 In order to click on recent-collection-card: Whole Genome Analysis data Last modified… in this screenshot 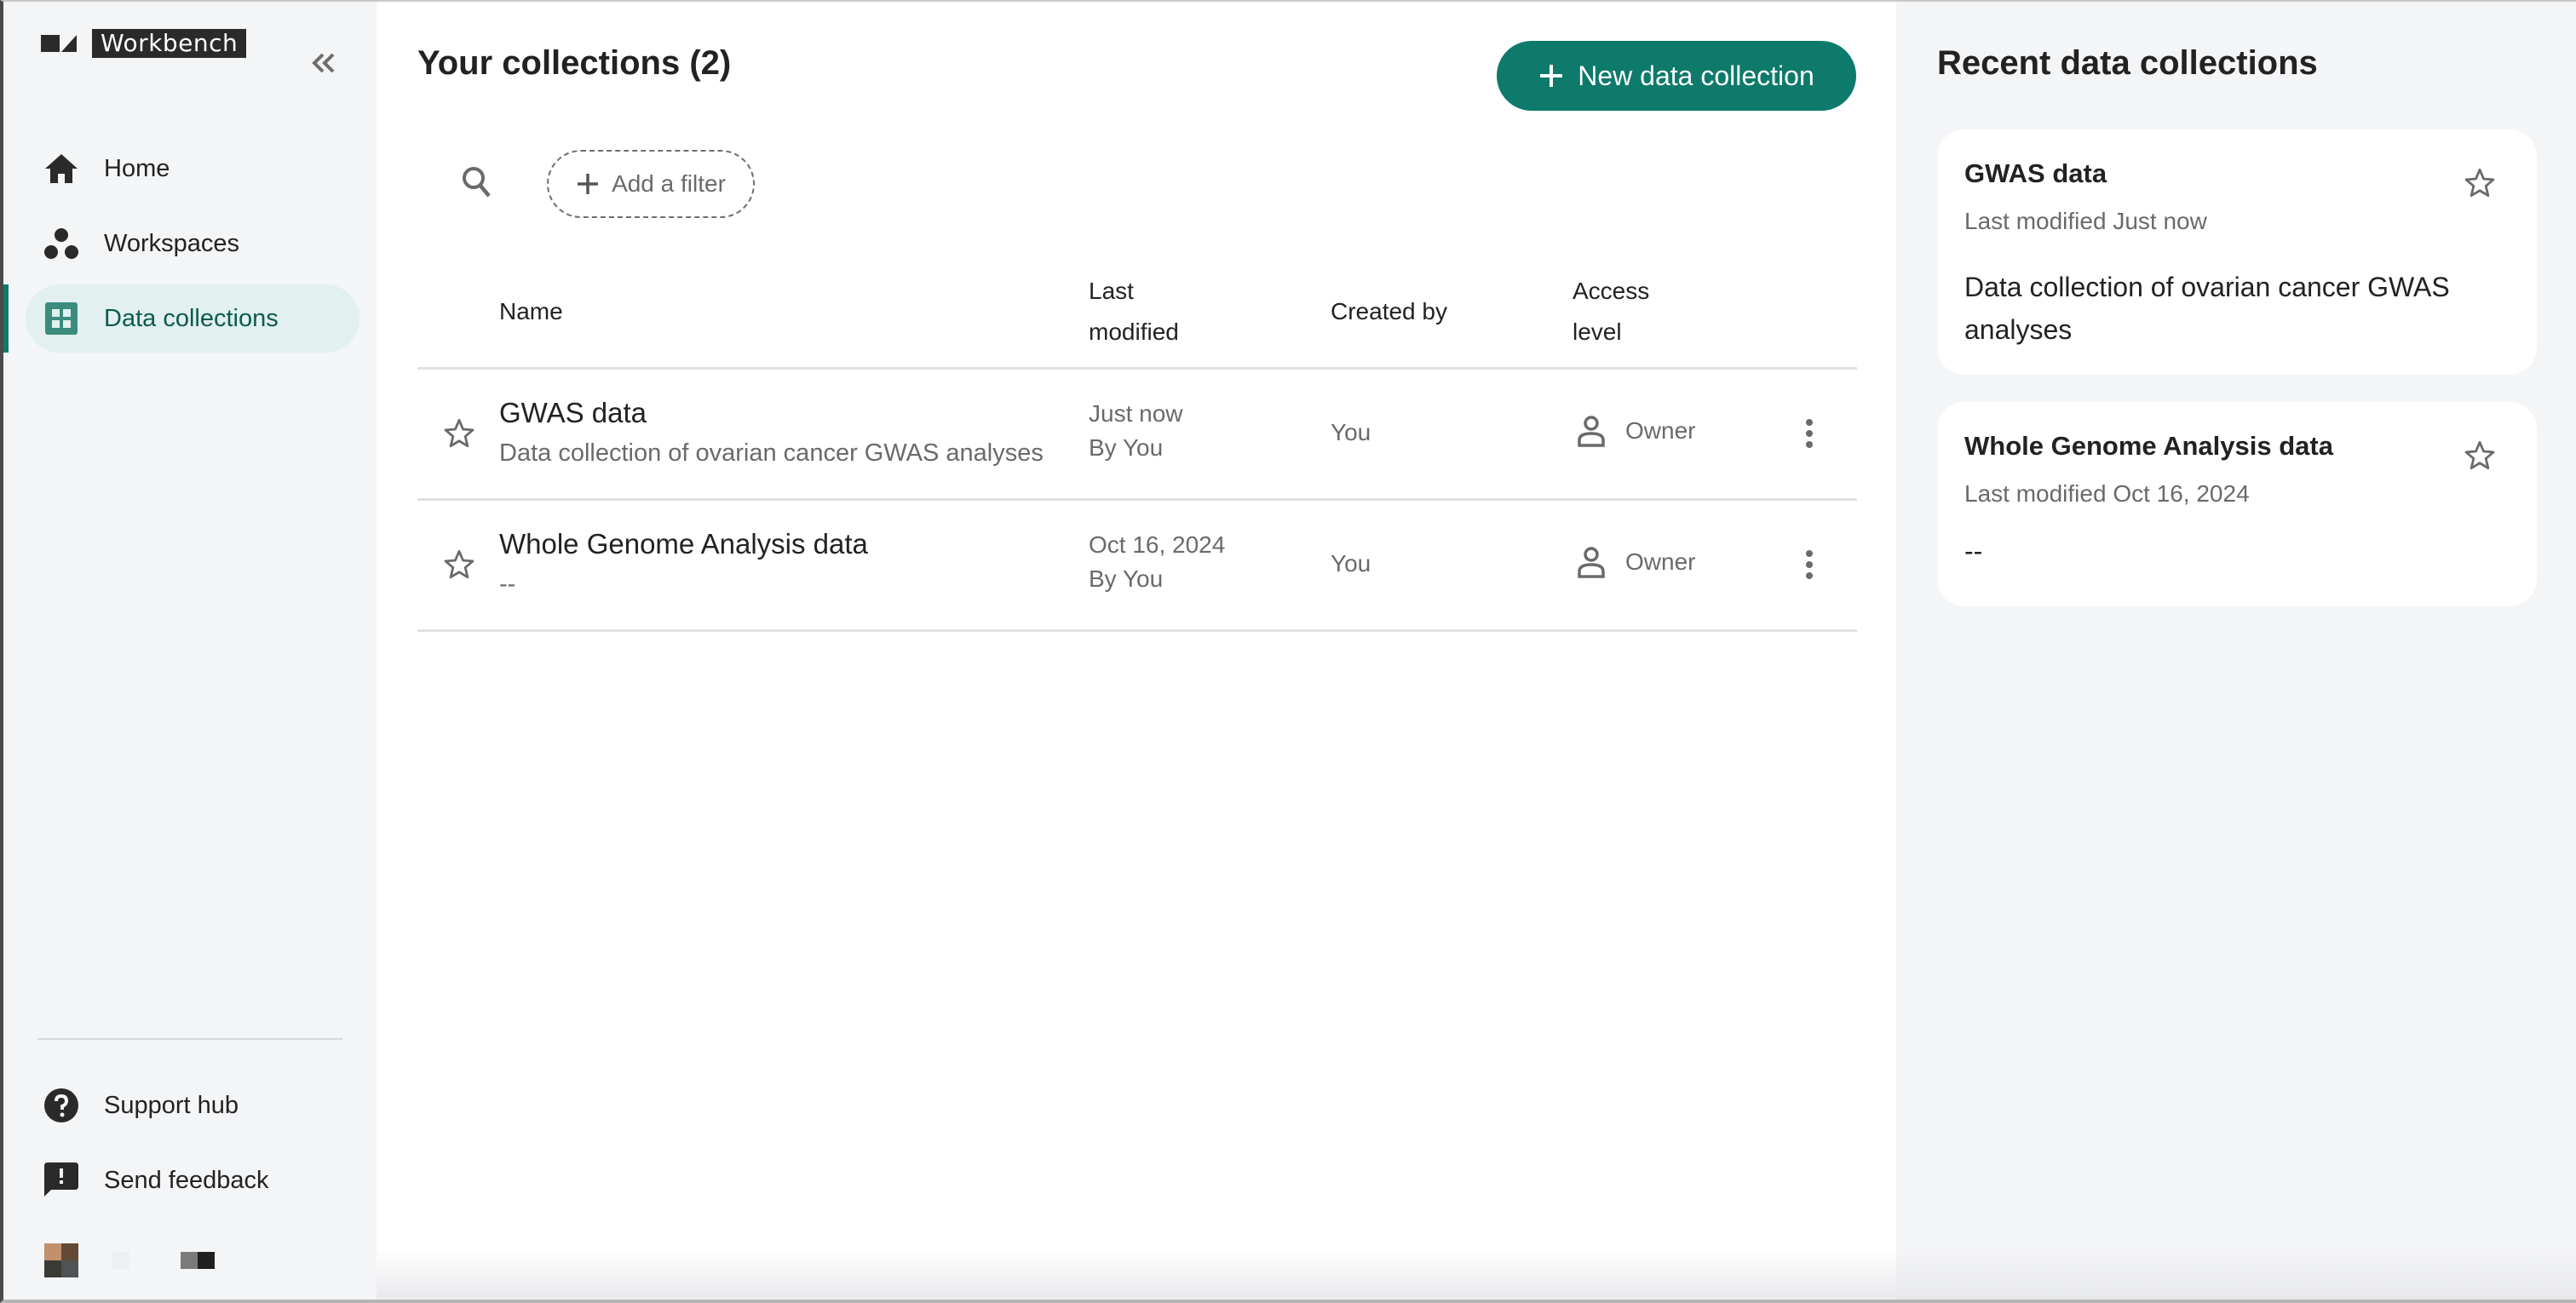, I will do `click(2237, 504)`.